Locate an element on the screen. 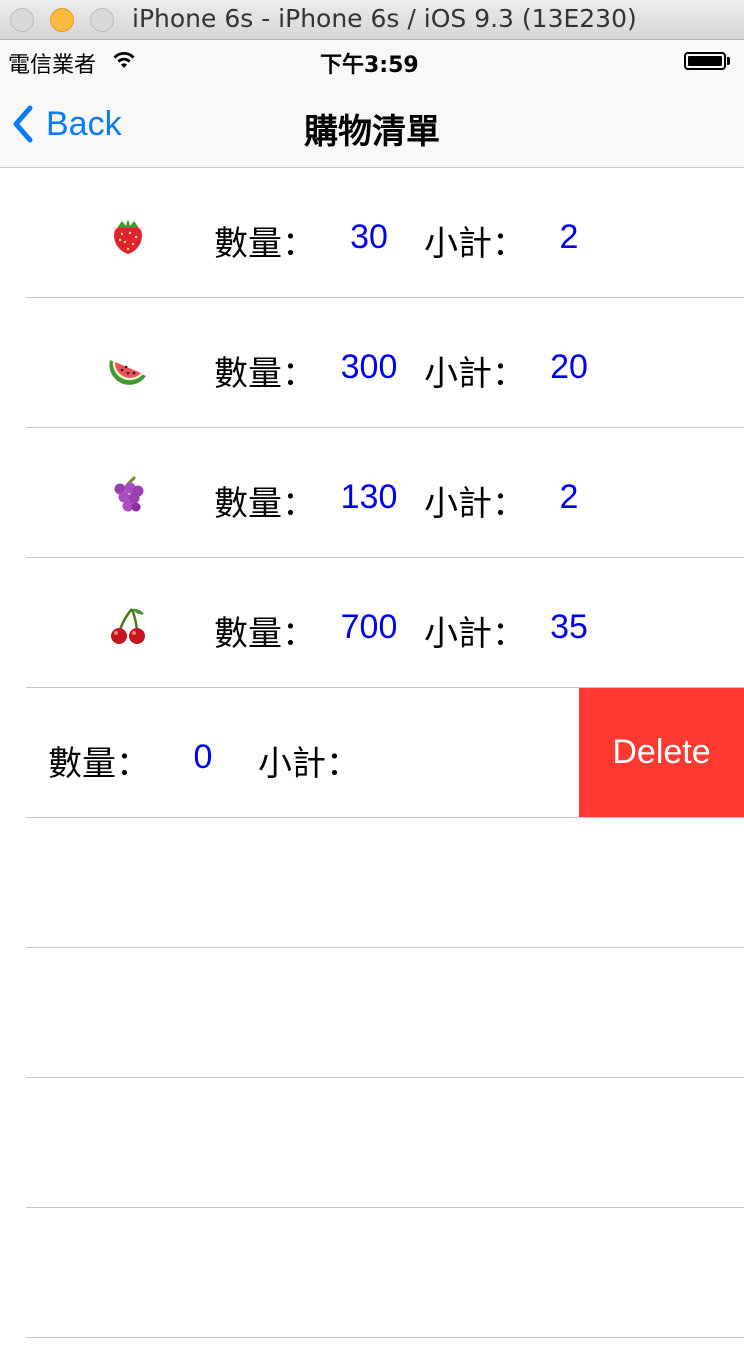 This screenshot has height=1362, width=744. status-bar: 電信業者 下午3:59 is located at coordinates (372, 60).